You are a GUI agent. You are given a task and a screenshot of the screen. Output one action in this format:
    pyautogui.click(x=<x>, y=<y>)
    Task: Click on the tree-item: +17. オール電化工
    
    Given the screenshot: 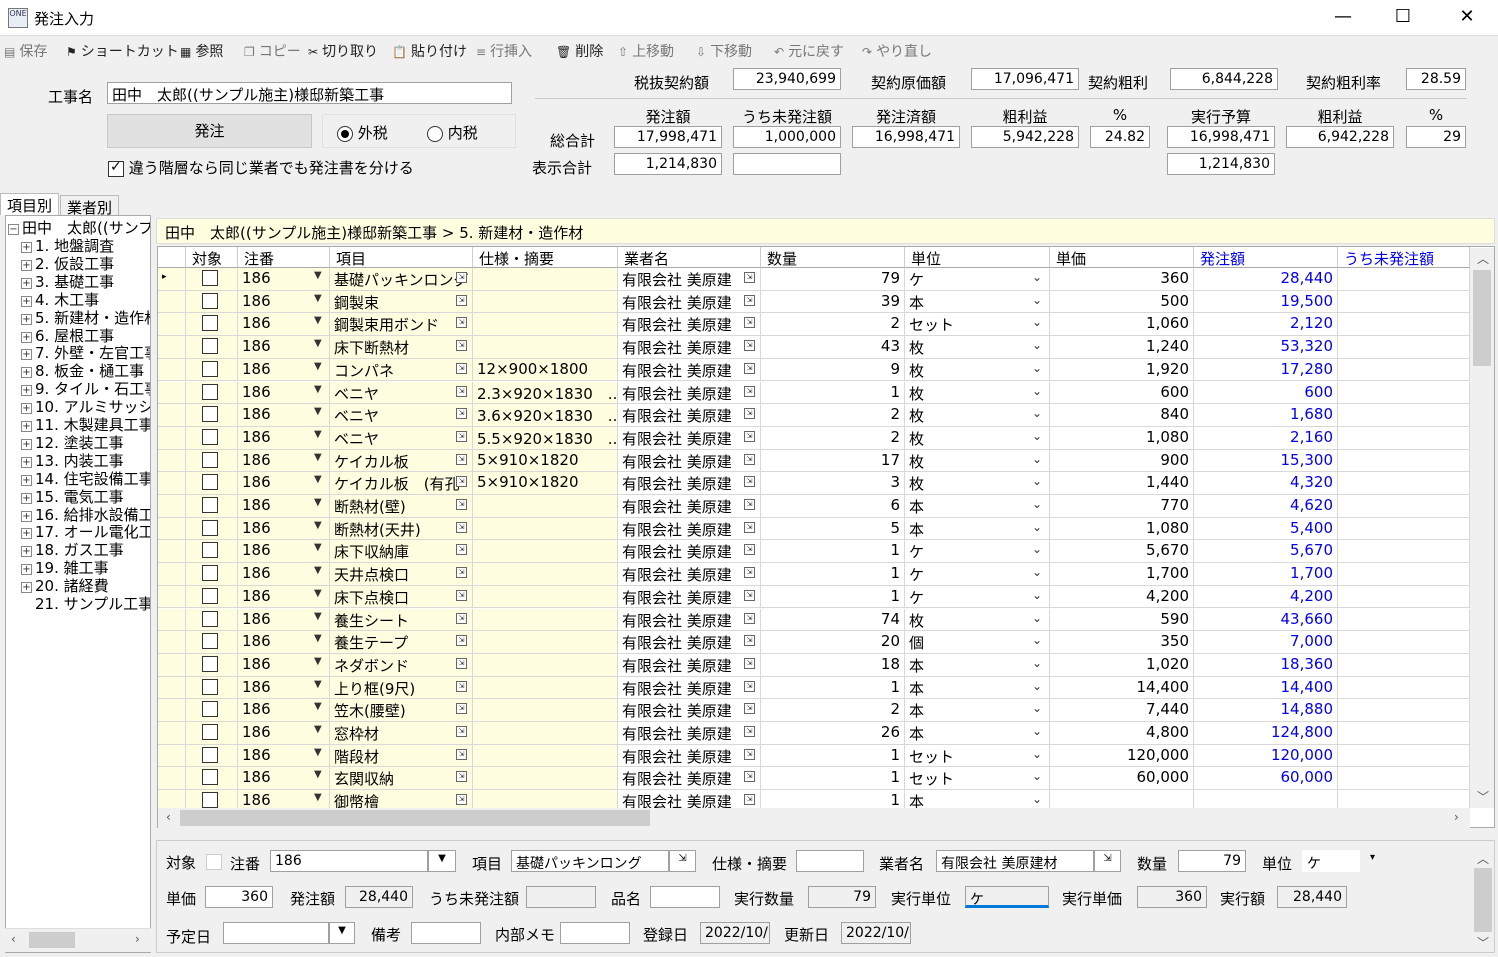 What is the action you would take?
    pyautogui.click(x=85, y=532)
    